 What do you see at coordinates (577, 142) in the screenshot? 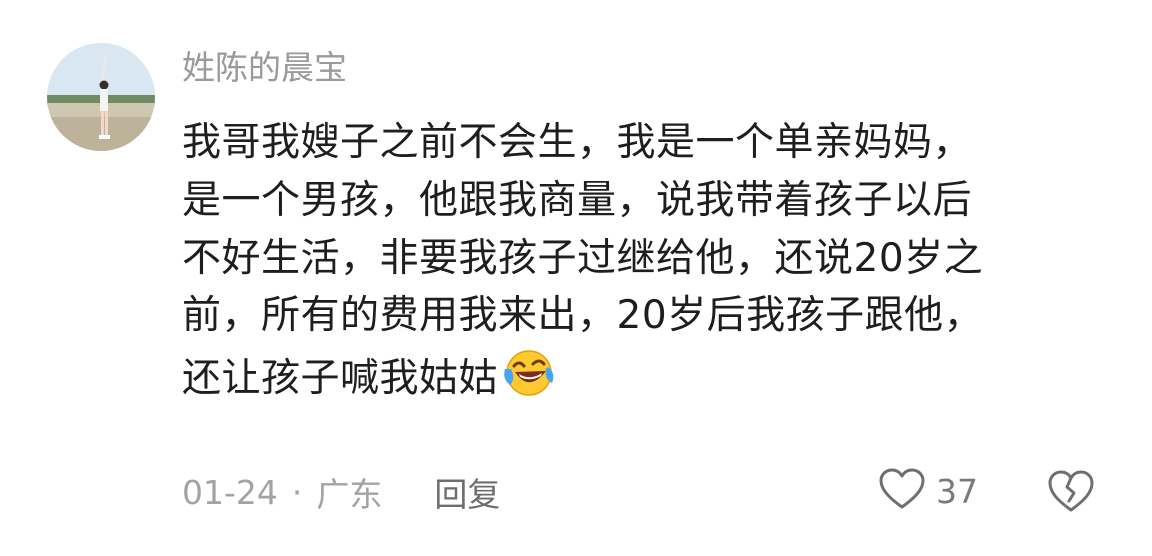
I see `comment-text-line: 我哥我嫂子之前不会生，我是一个单亲妈妈，` at bounding box center [577, 142].